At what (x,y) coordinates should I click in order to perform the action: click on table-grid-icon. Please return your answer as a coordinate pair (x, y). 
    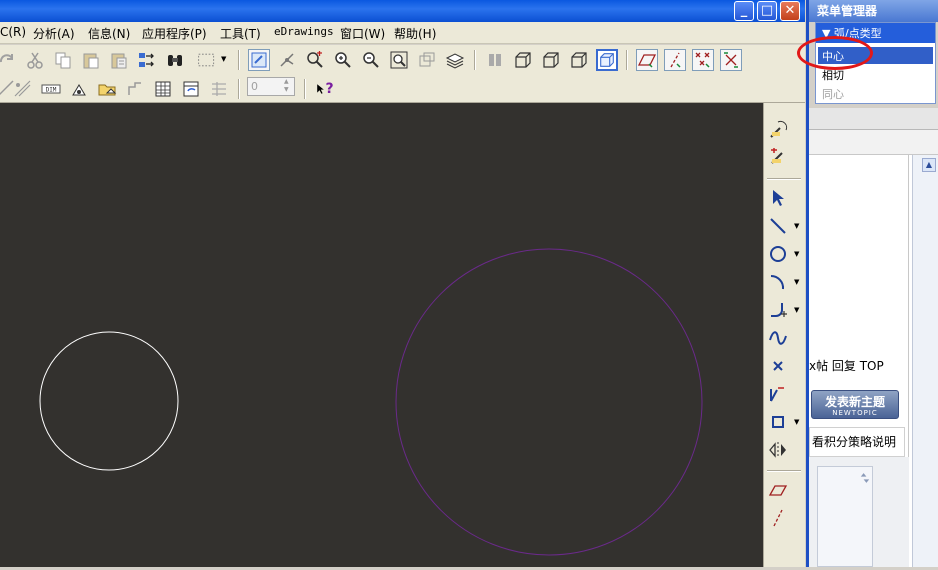
    Looking at the image, I should click on (219, 89).